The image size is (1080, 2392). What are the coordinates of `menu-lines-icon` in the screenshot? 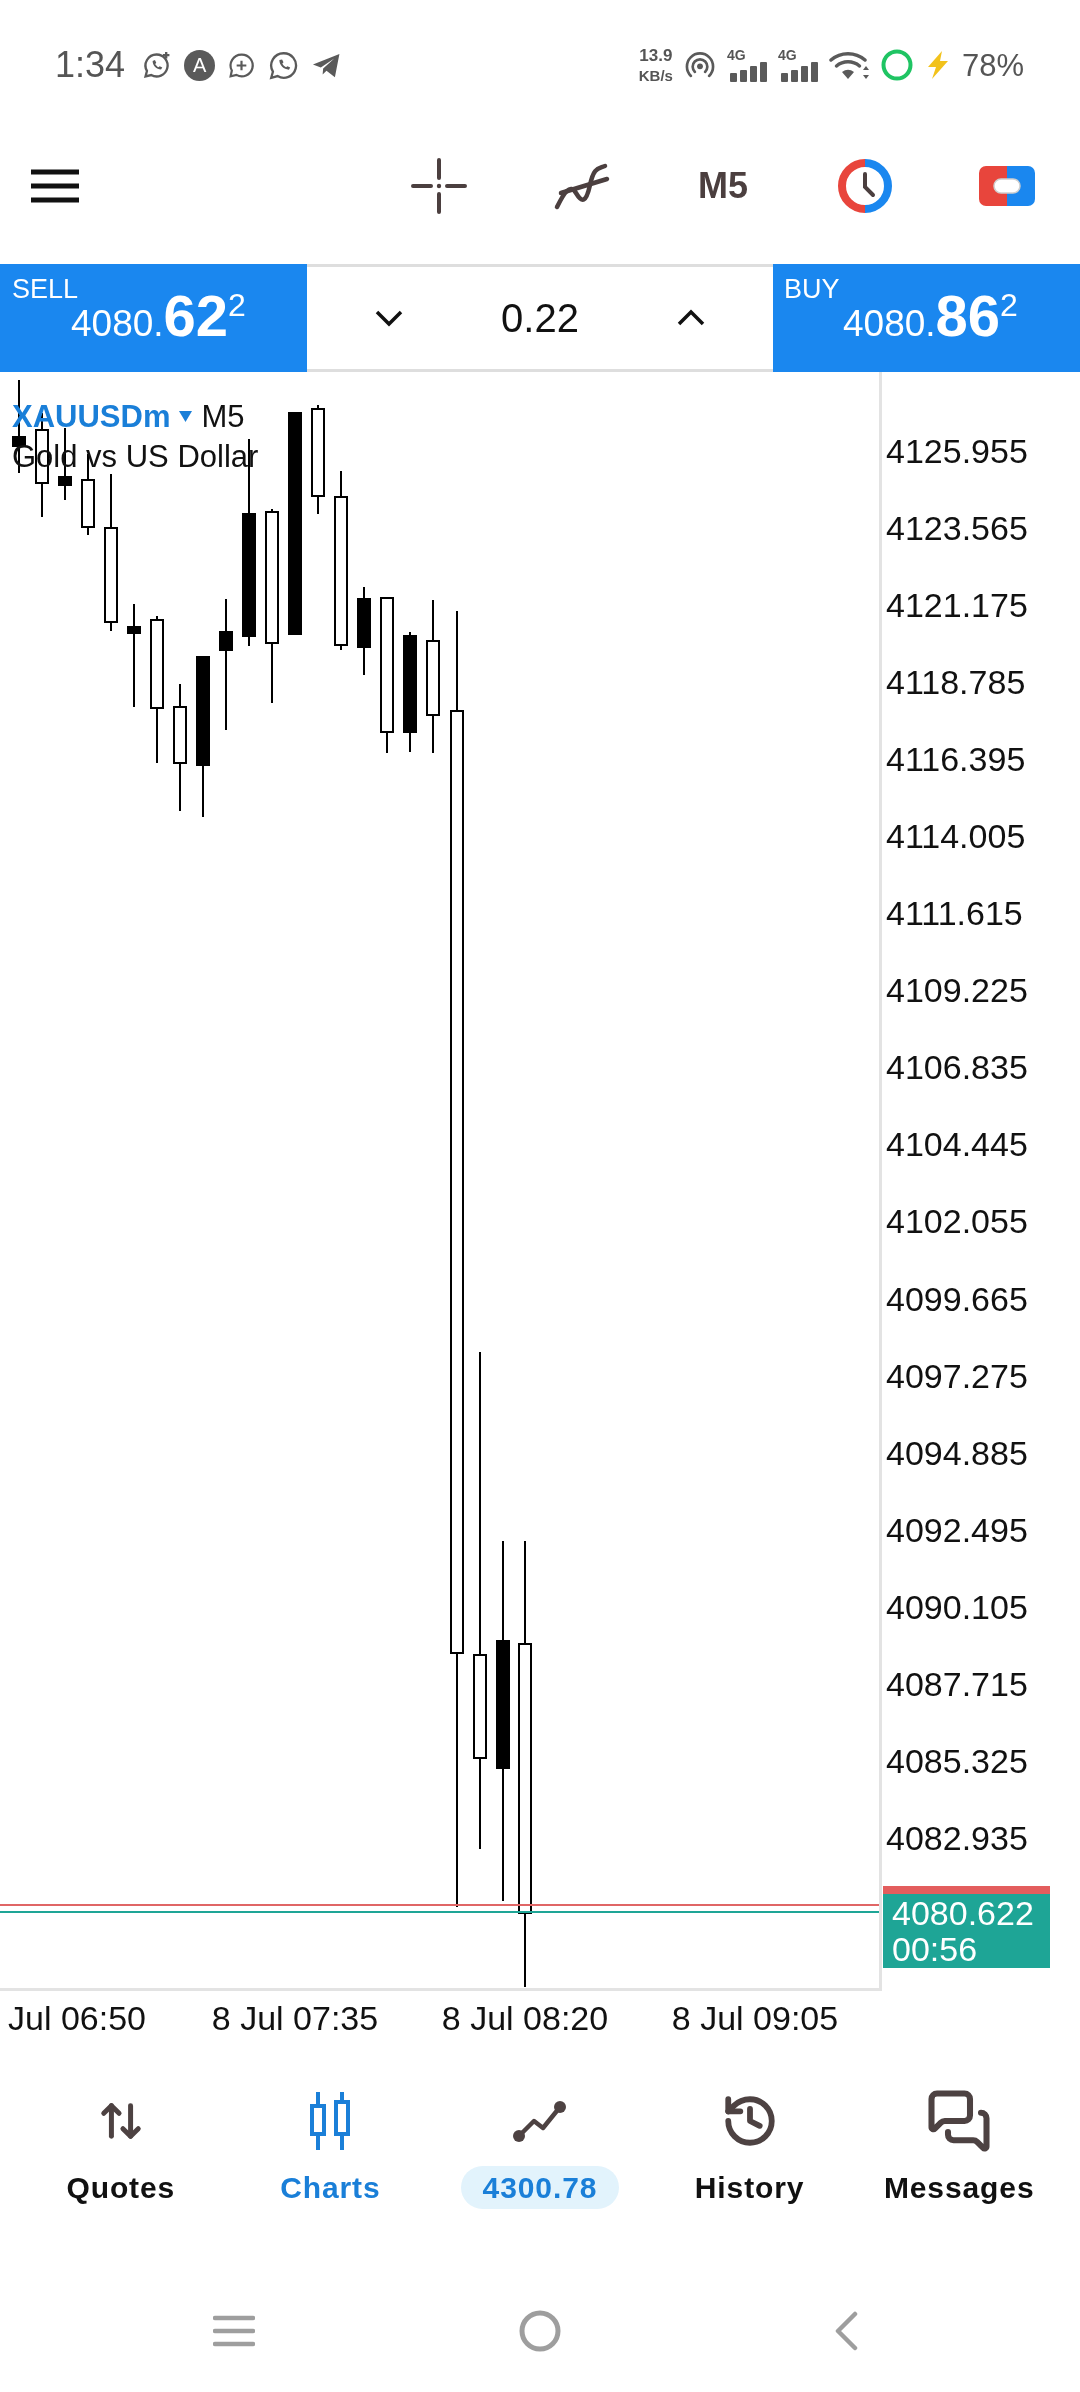 It's located at (234, 2331).